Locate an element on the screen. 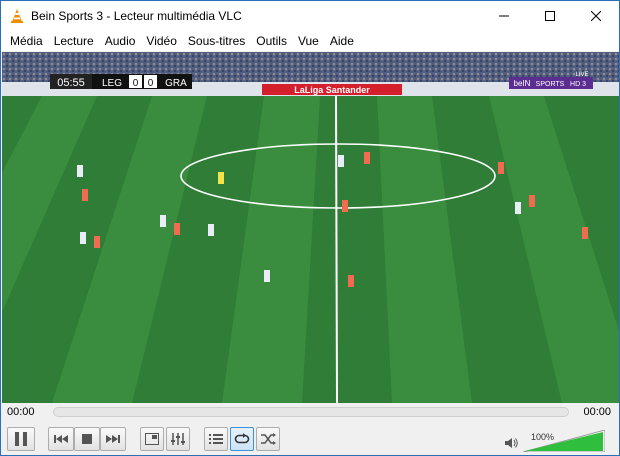  menu-help: Aide is located at coordinates (342, 41).